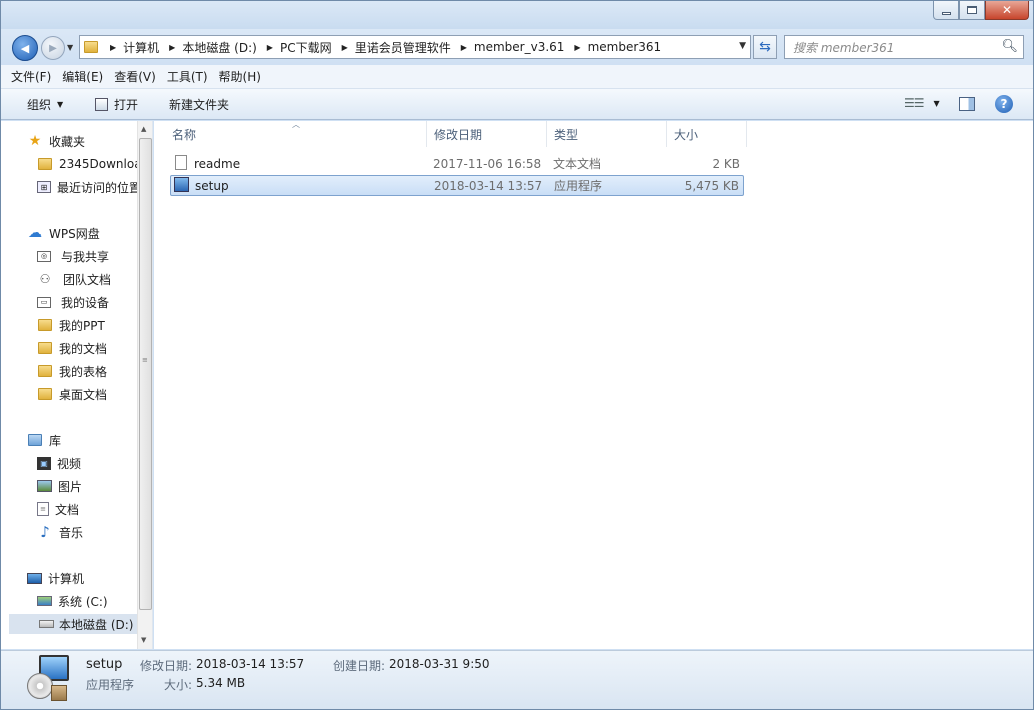 This screenshot has width=1034, height=710. I want to click on address-dropdown-icon: ▼, so click(742, 46).